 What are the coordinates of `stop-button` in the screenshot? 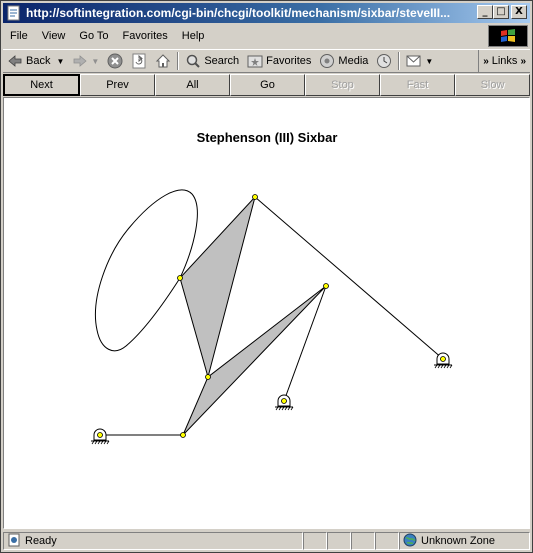 It's located at (115, 61).